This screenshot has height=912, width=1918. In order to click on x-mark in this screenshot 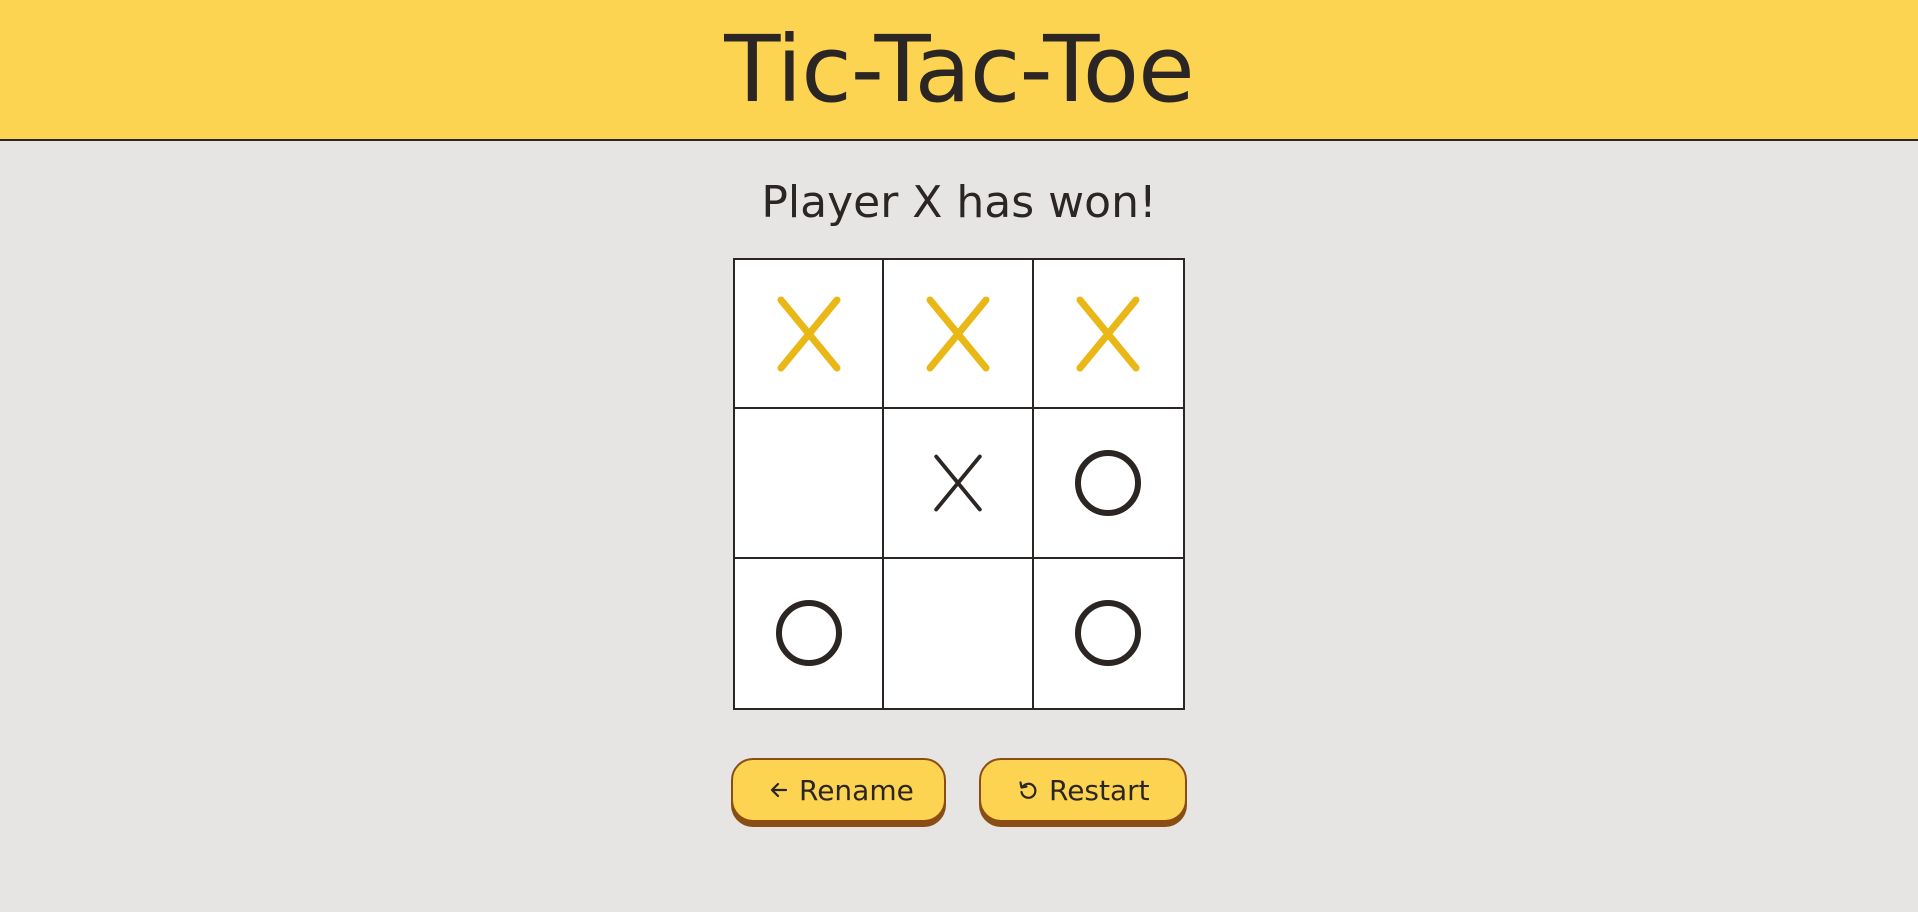, I will do `click(958, 483)`.